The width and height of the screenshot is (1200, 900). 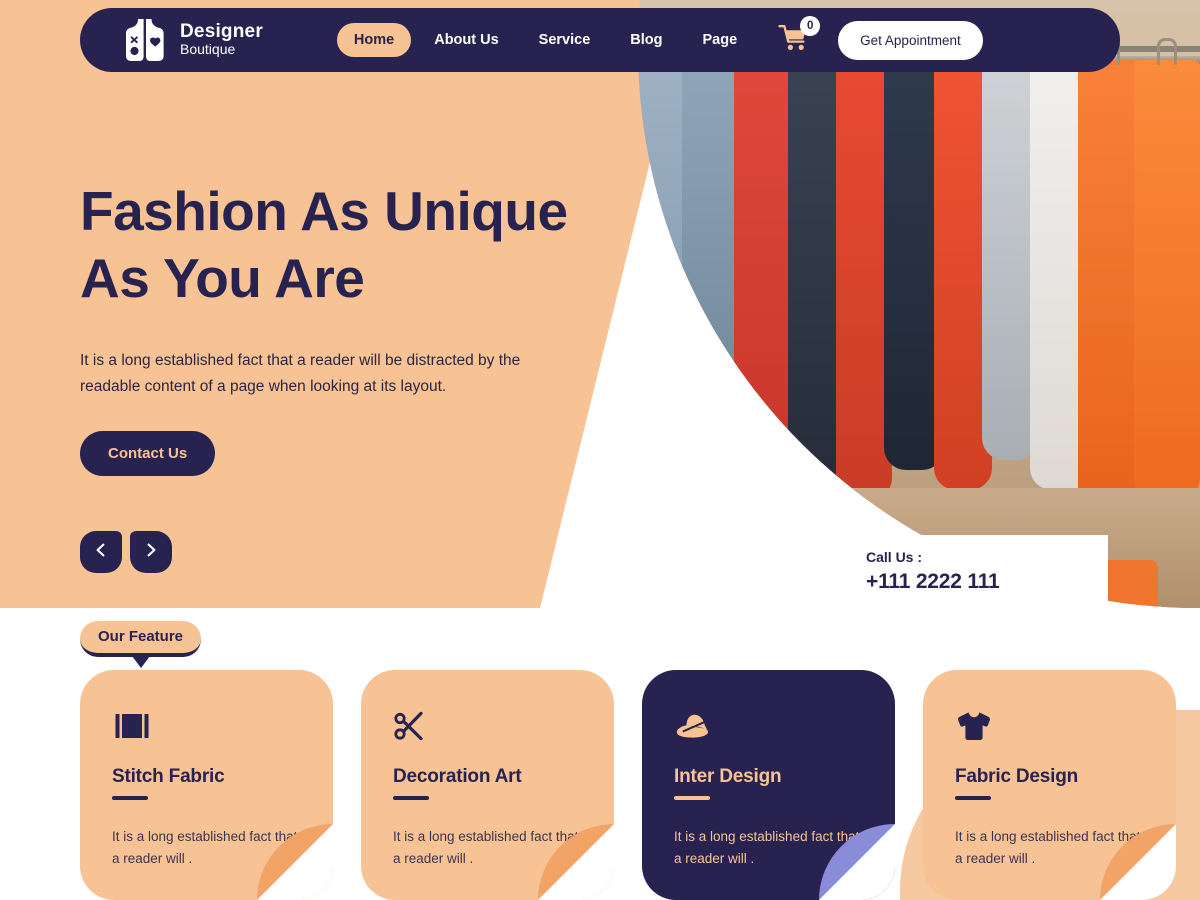 What do you see at coordinates (145, 40) in the screenshot?
I see `vest-icon` at bounding box center [145, 40].